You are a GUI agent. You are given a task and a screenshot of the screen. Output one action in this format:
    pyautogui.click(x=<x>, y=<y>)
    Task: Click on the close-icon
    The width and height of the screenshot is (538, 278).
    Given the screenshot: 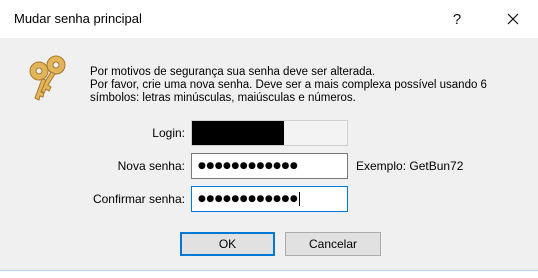 What is the action you would take?
    pyautogui.click(x=513, y=19)
    